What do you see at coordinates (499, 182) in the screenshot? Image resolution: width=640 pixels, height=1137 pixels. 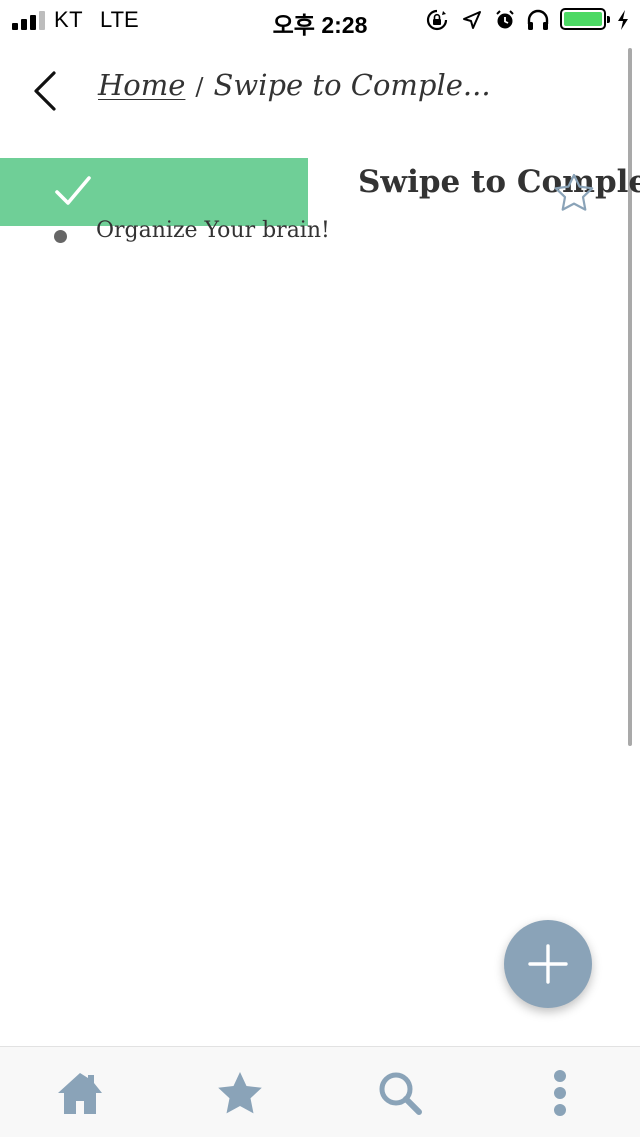 I see `page-title: Swipe to Complet` at bounding box center [499, 182].